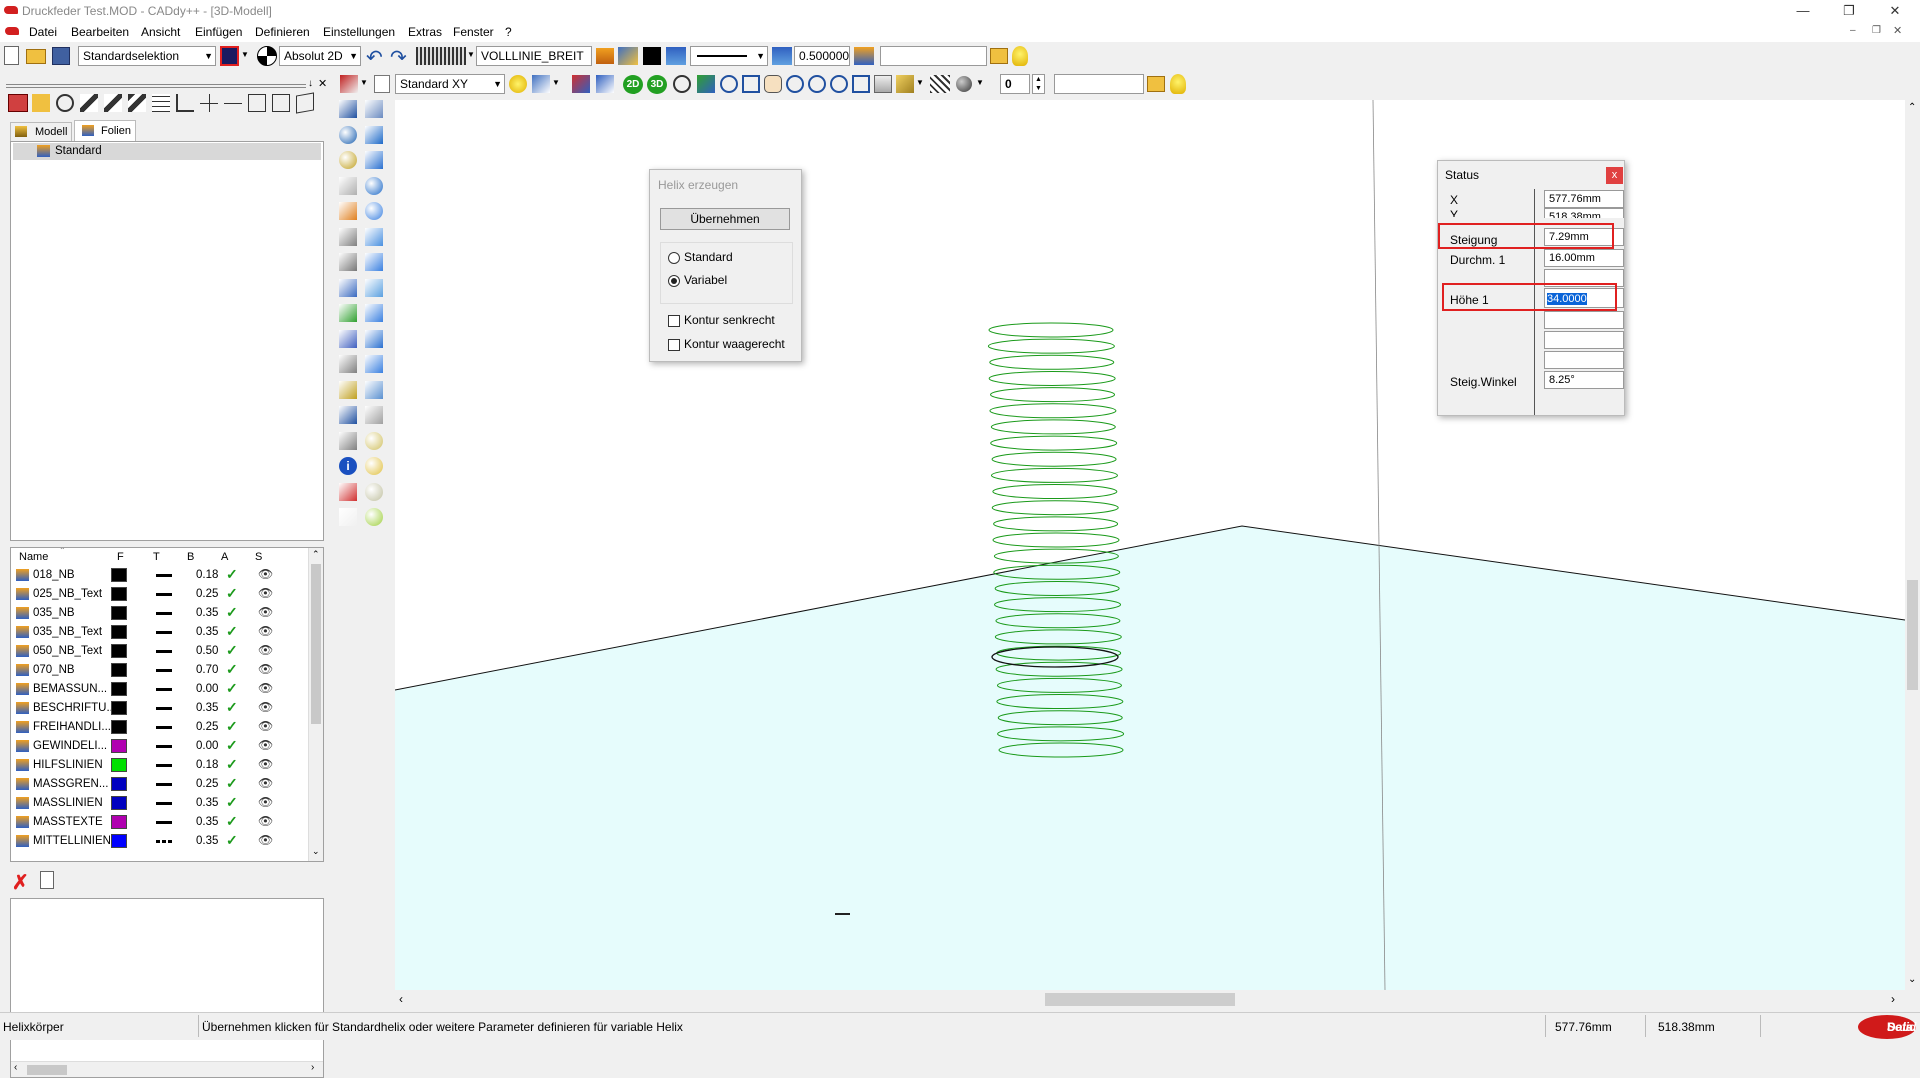 This screenshot has height=1078, width=1920. What do you see at coordinates (11, 55) in the screenshot?
I see `new-file-icon` at bounding box center [11, 55].